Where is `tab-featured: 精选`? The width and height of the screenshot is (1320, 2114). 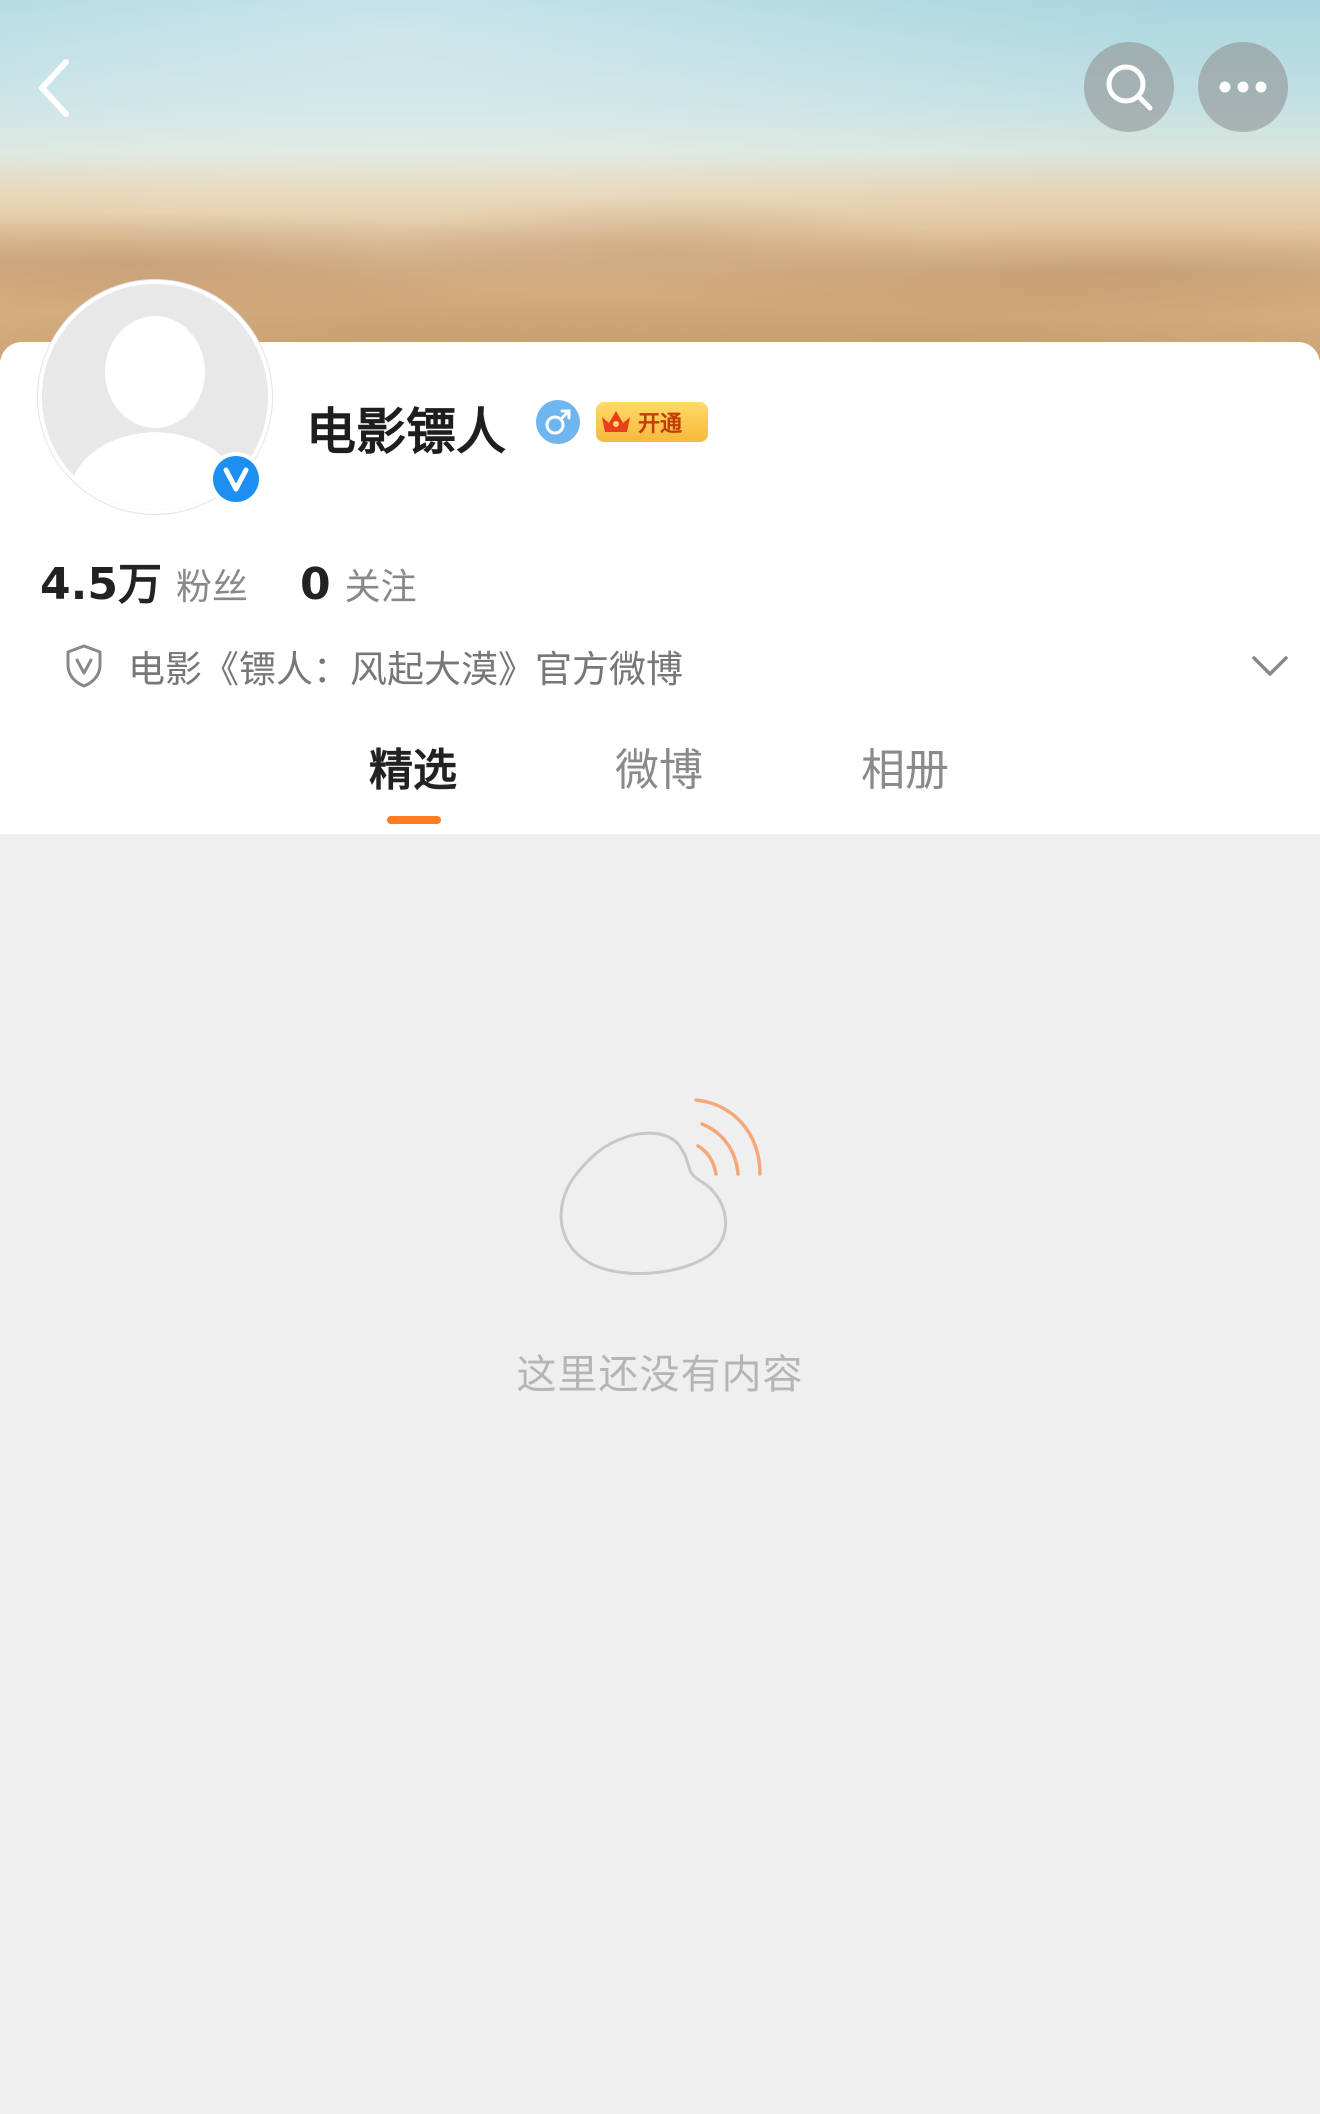 tab-featured: 精选 is located at coordinates (413, 785).